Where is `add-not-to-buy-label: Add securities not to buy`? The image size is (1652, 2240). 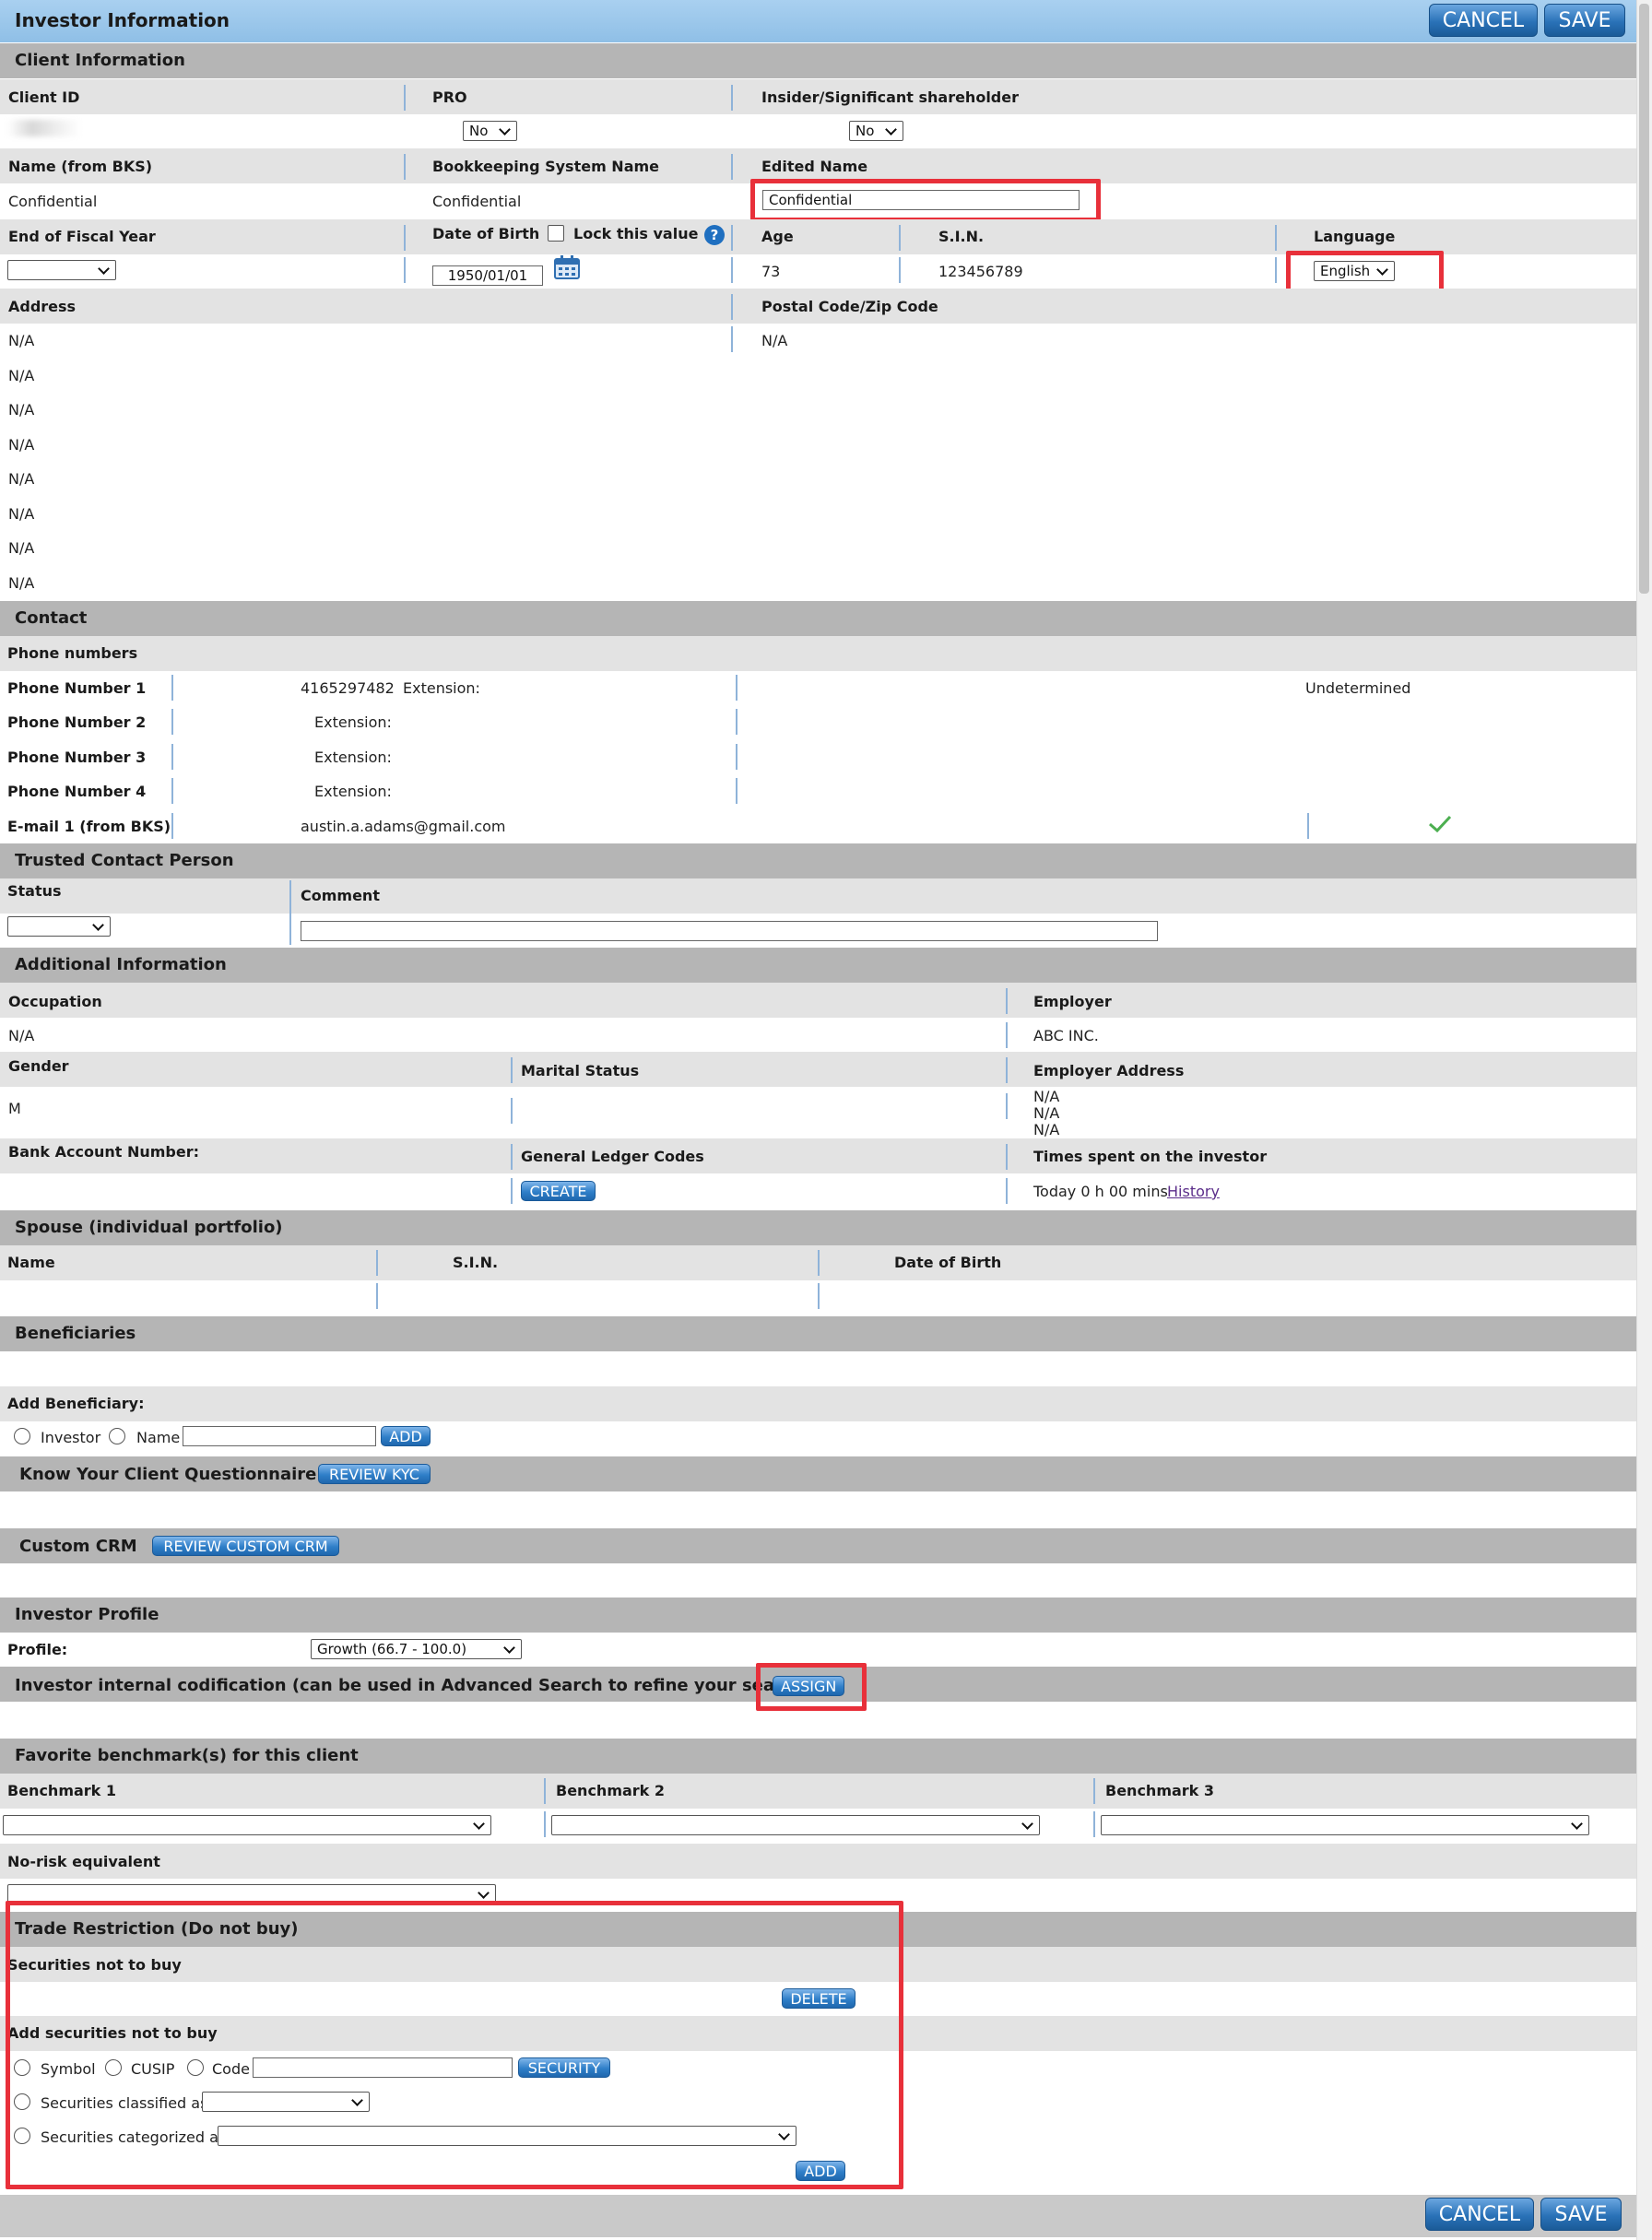 add-not-to-buy-label: Add securities not to buy is located at coordinates (112, 2033).